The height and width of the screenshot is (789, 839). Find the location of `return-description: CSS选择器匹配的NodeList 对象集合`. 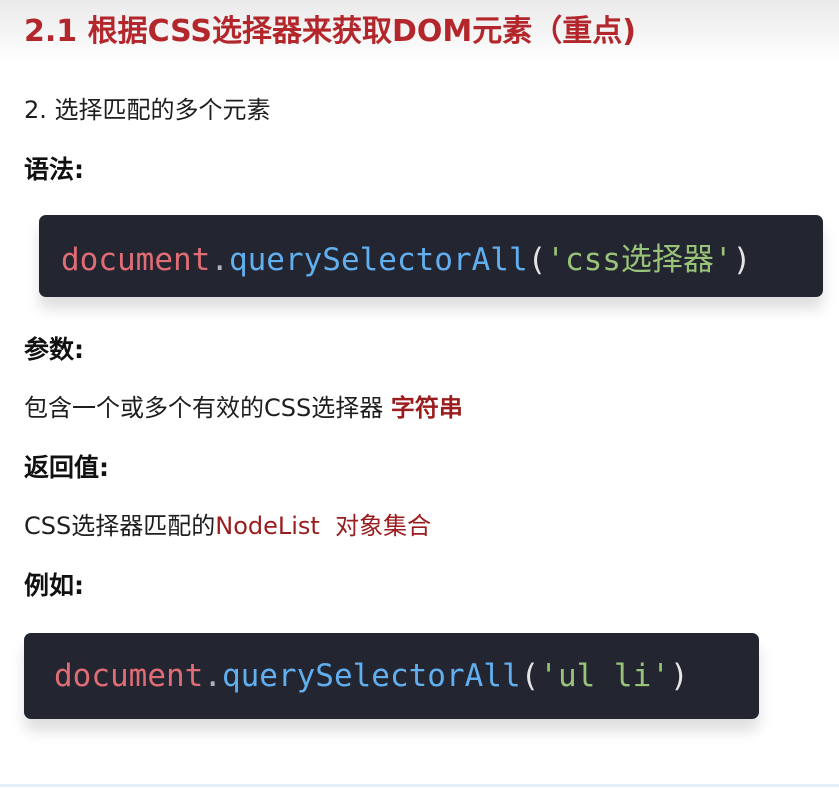

return-description: CSS选择器匹配的NodeList 对象集合 is located at coordinates (227, 523).